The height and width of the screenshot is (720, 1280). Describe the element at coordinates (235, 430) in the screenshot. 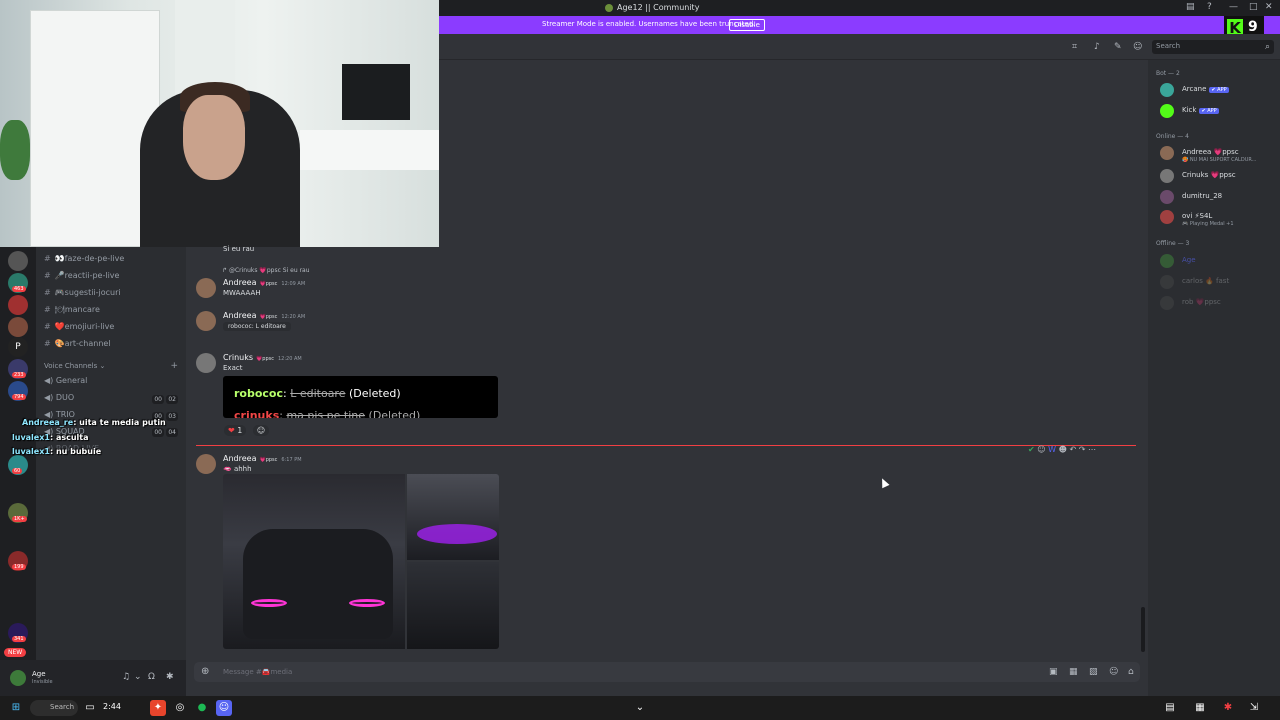

I see `reaction: ❤ 1` at that location.